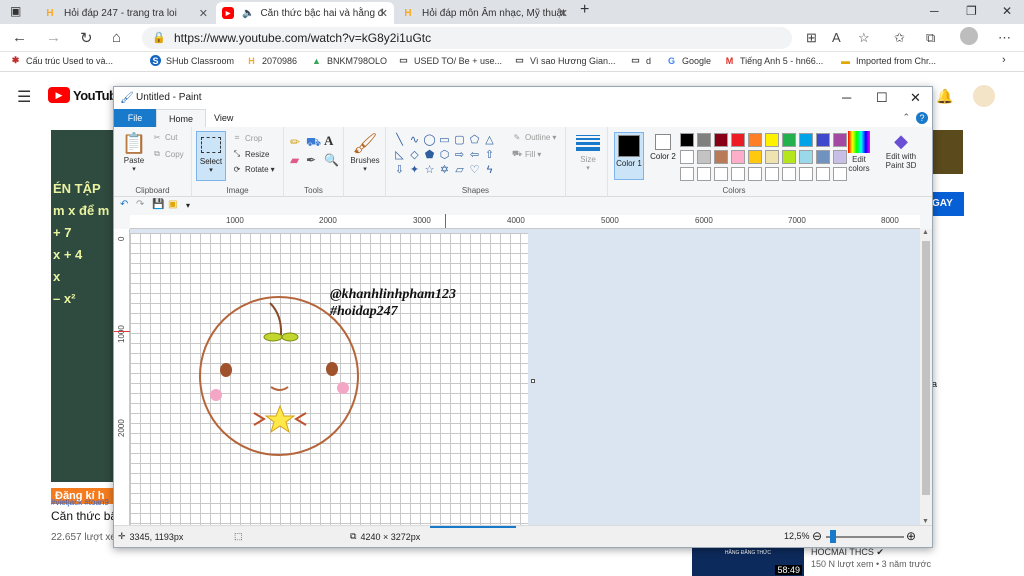 The image size is (1024, 576). I want to click on reading-view-icon: A, so click(836, 37).